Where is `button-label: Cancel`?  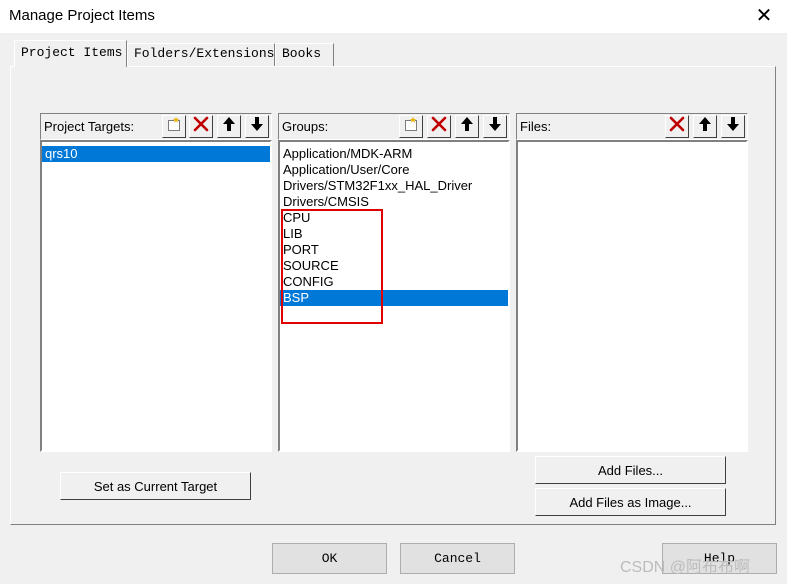
button-label: Cancel is located at coordinates (457, 558).